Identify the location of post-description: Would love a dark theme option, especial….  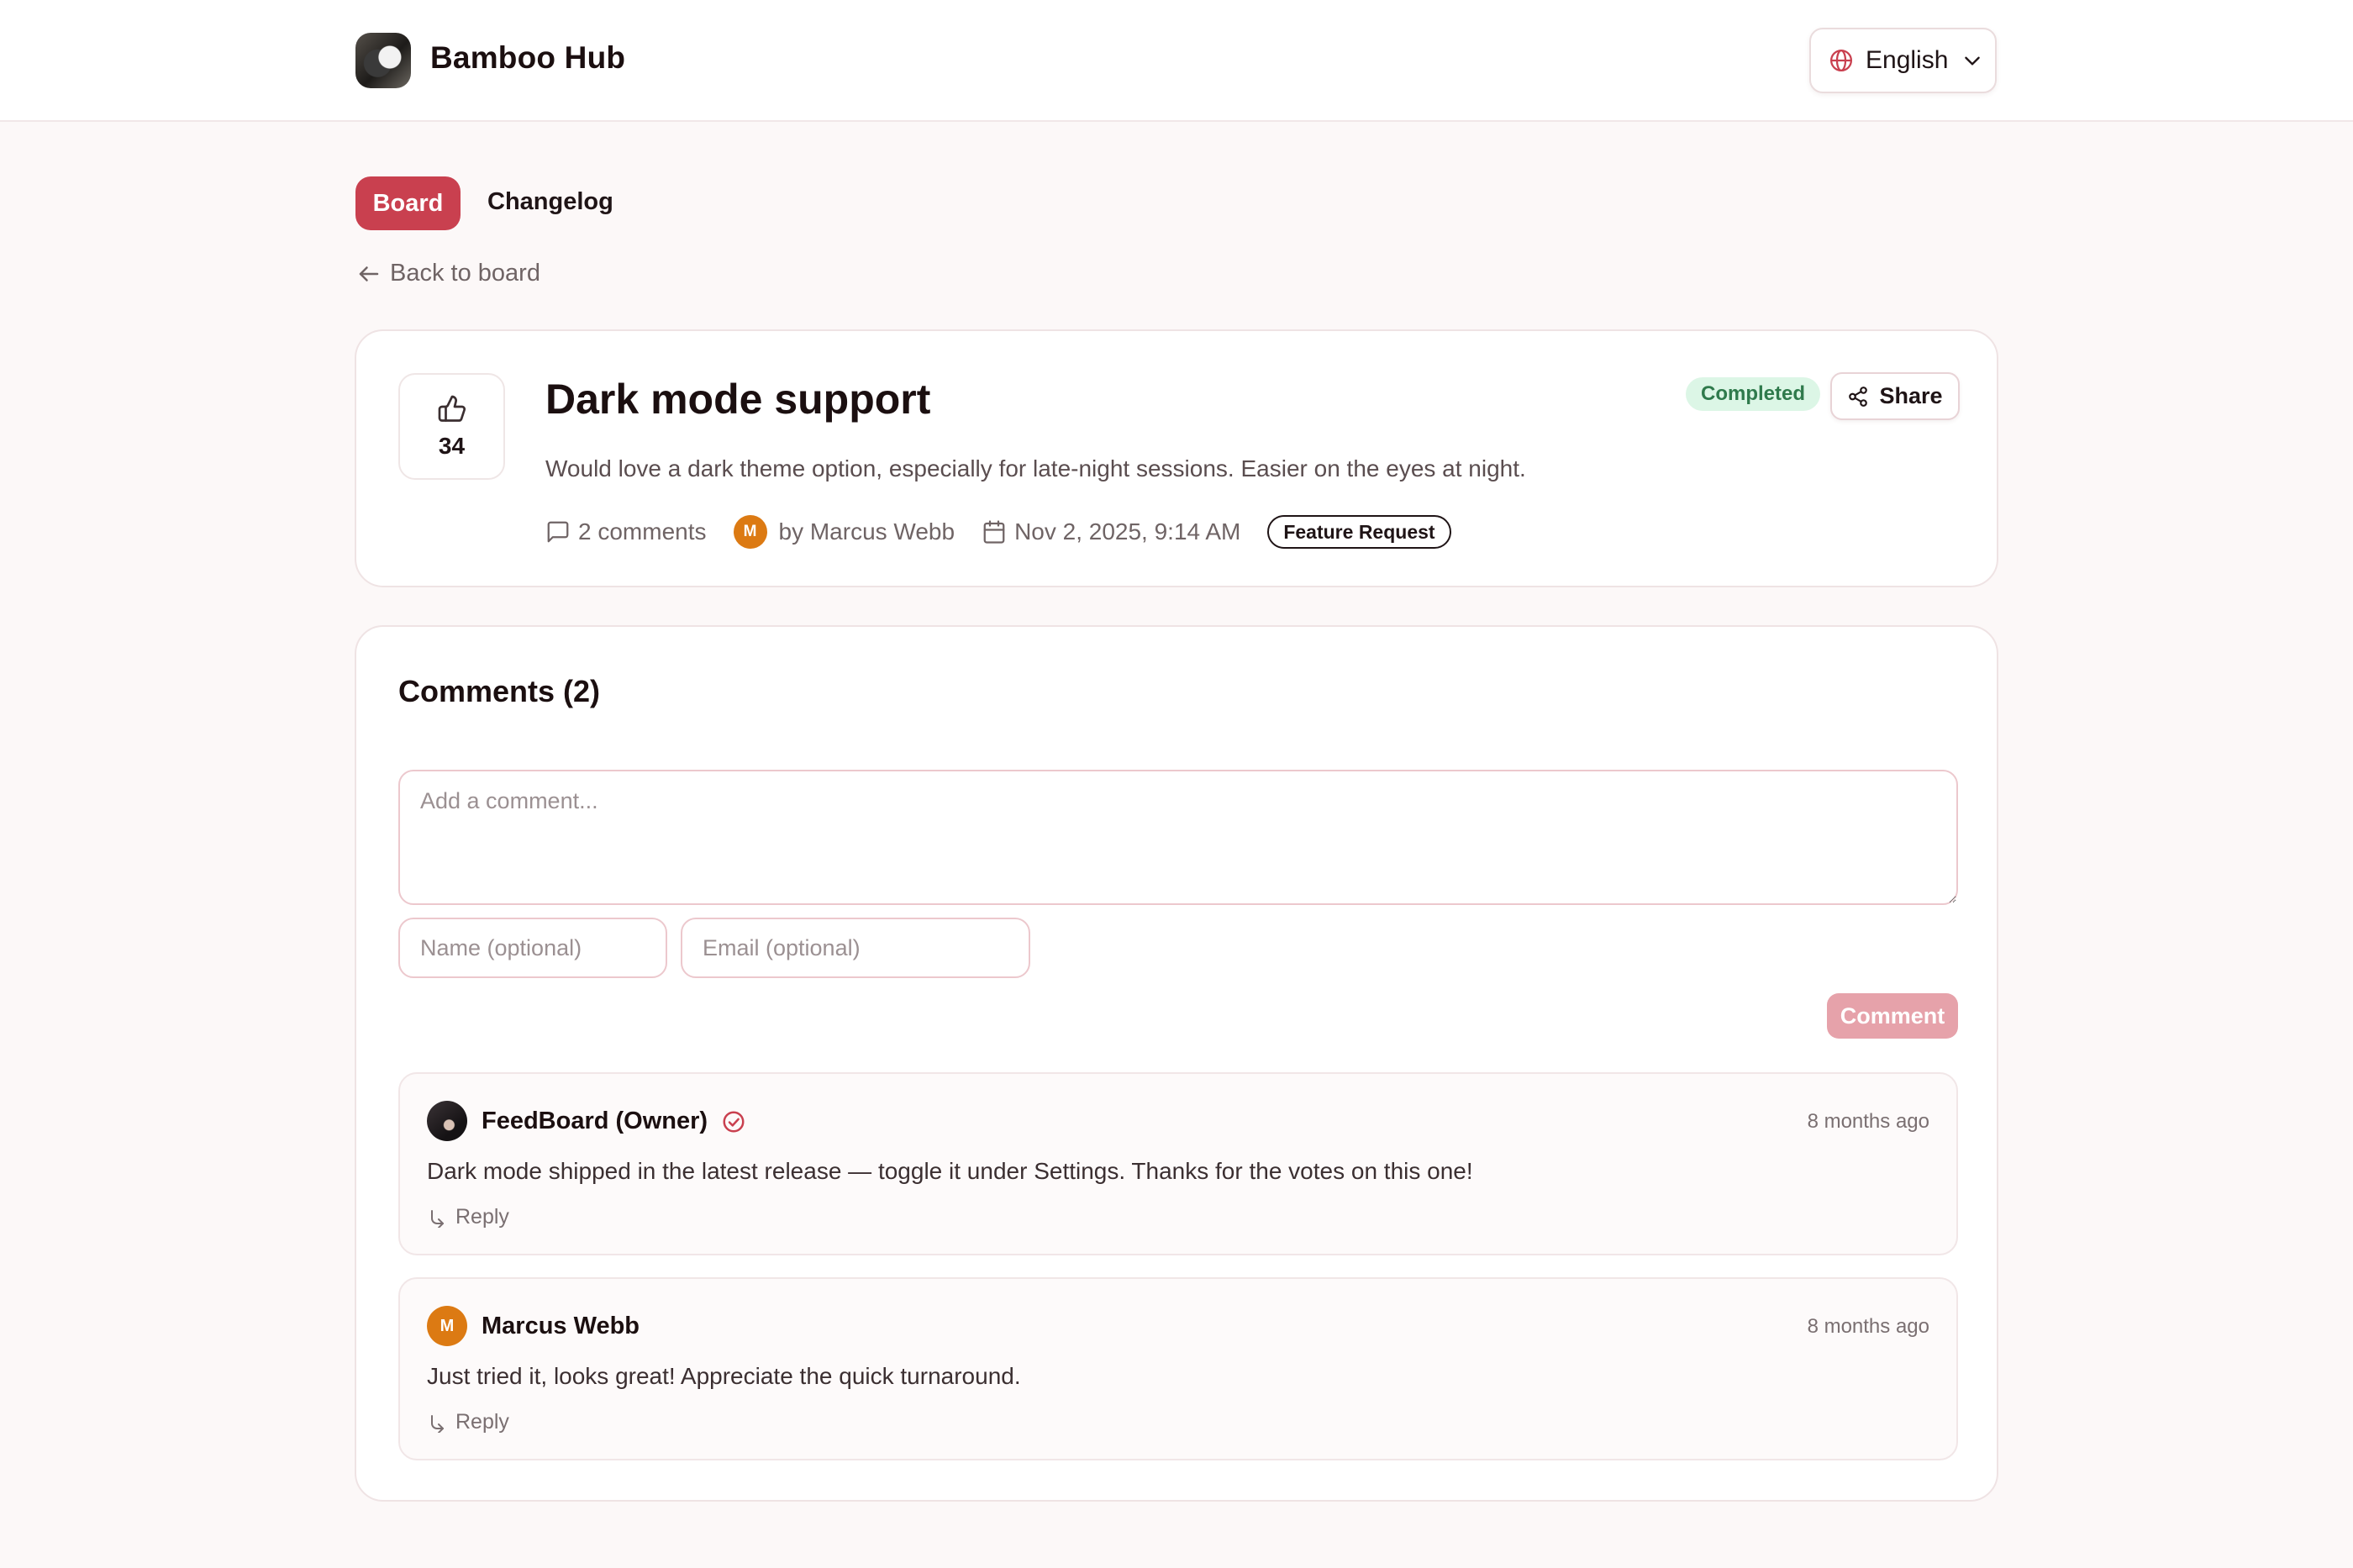
(1035, 468).